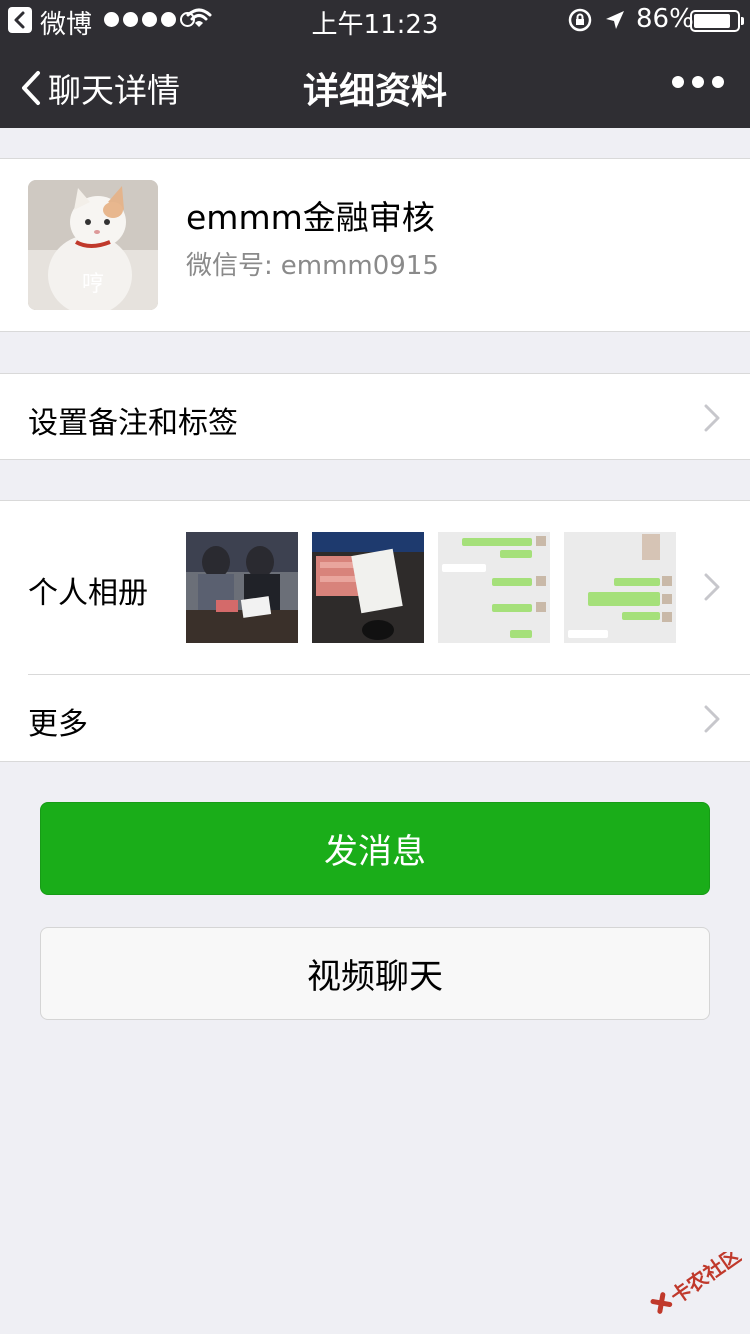 The image size is (750, 1334). What do you see at coordinates (310, 217) in the screenshot?
I see `nickname: emmm金融审核` at bounding box center [310, 217].